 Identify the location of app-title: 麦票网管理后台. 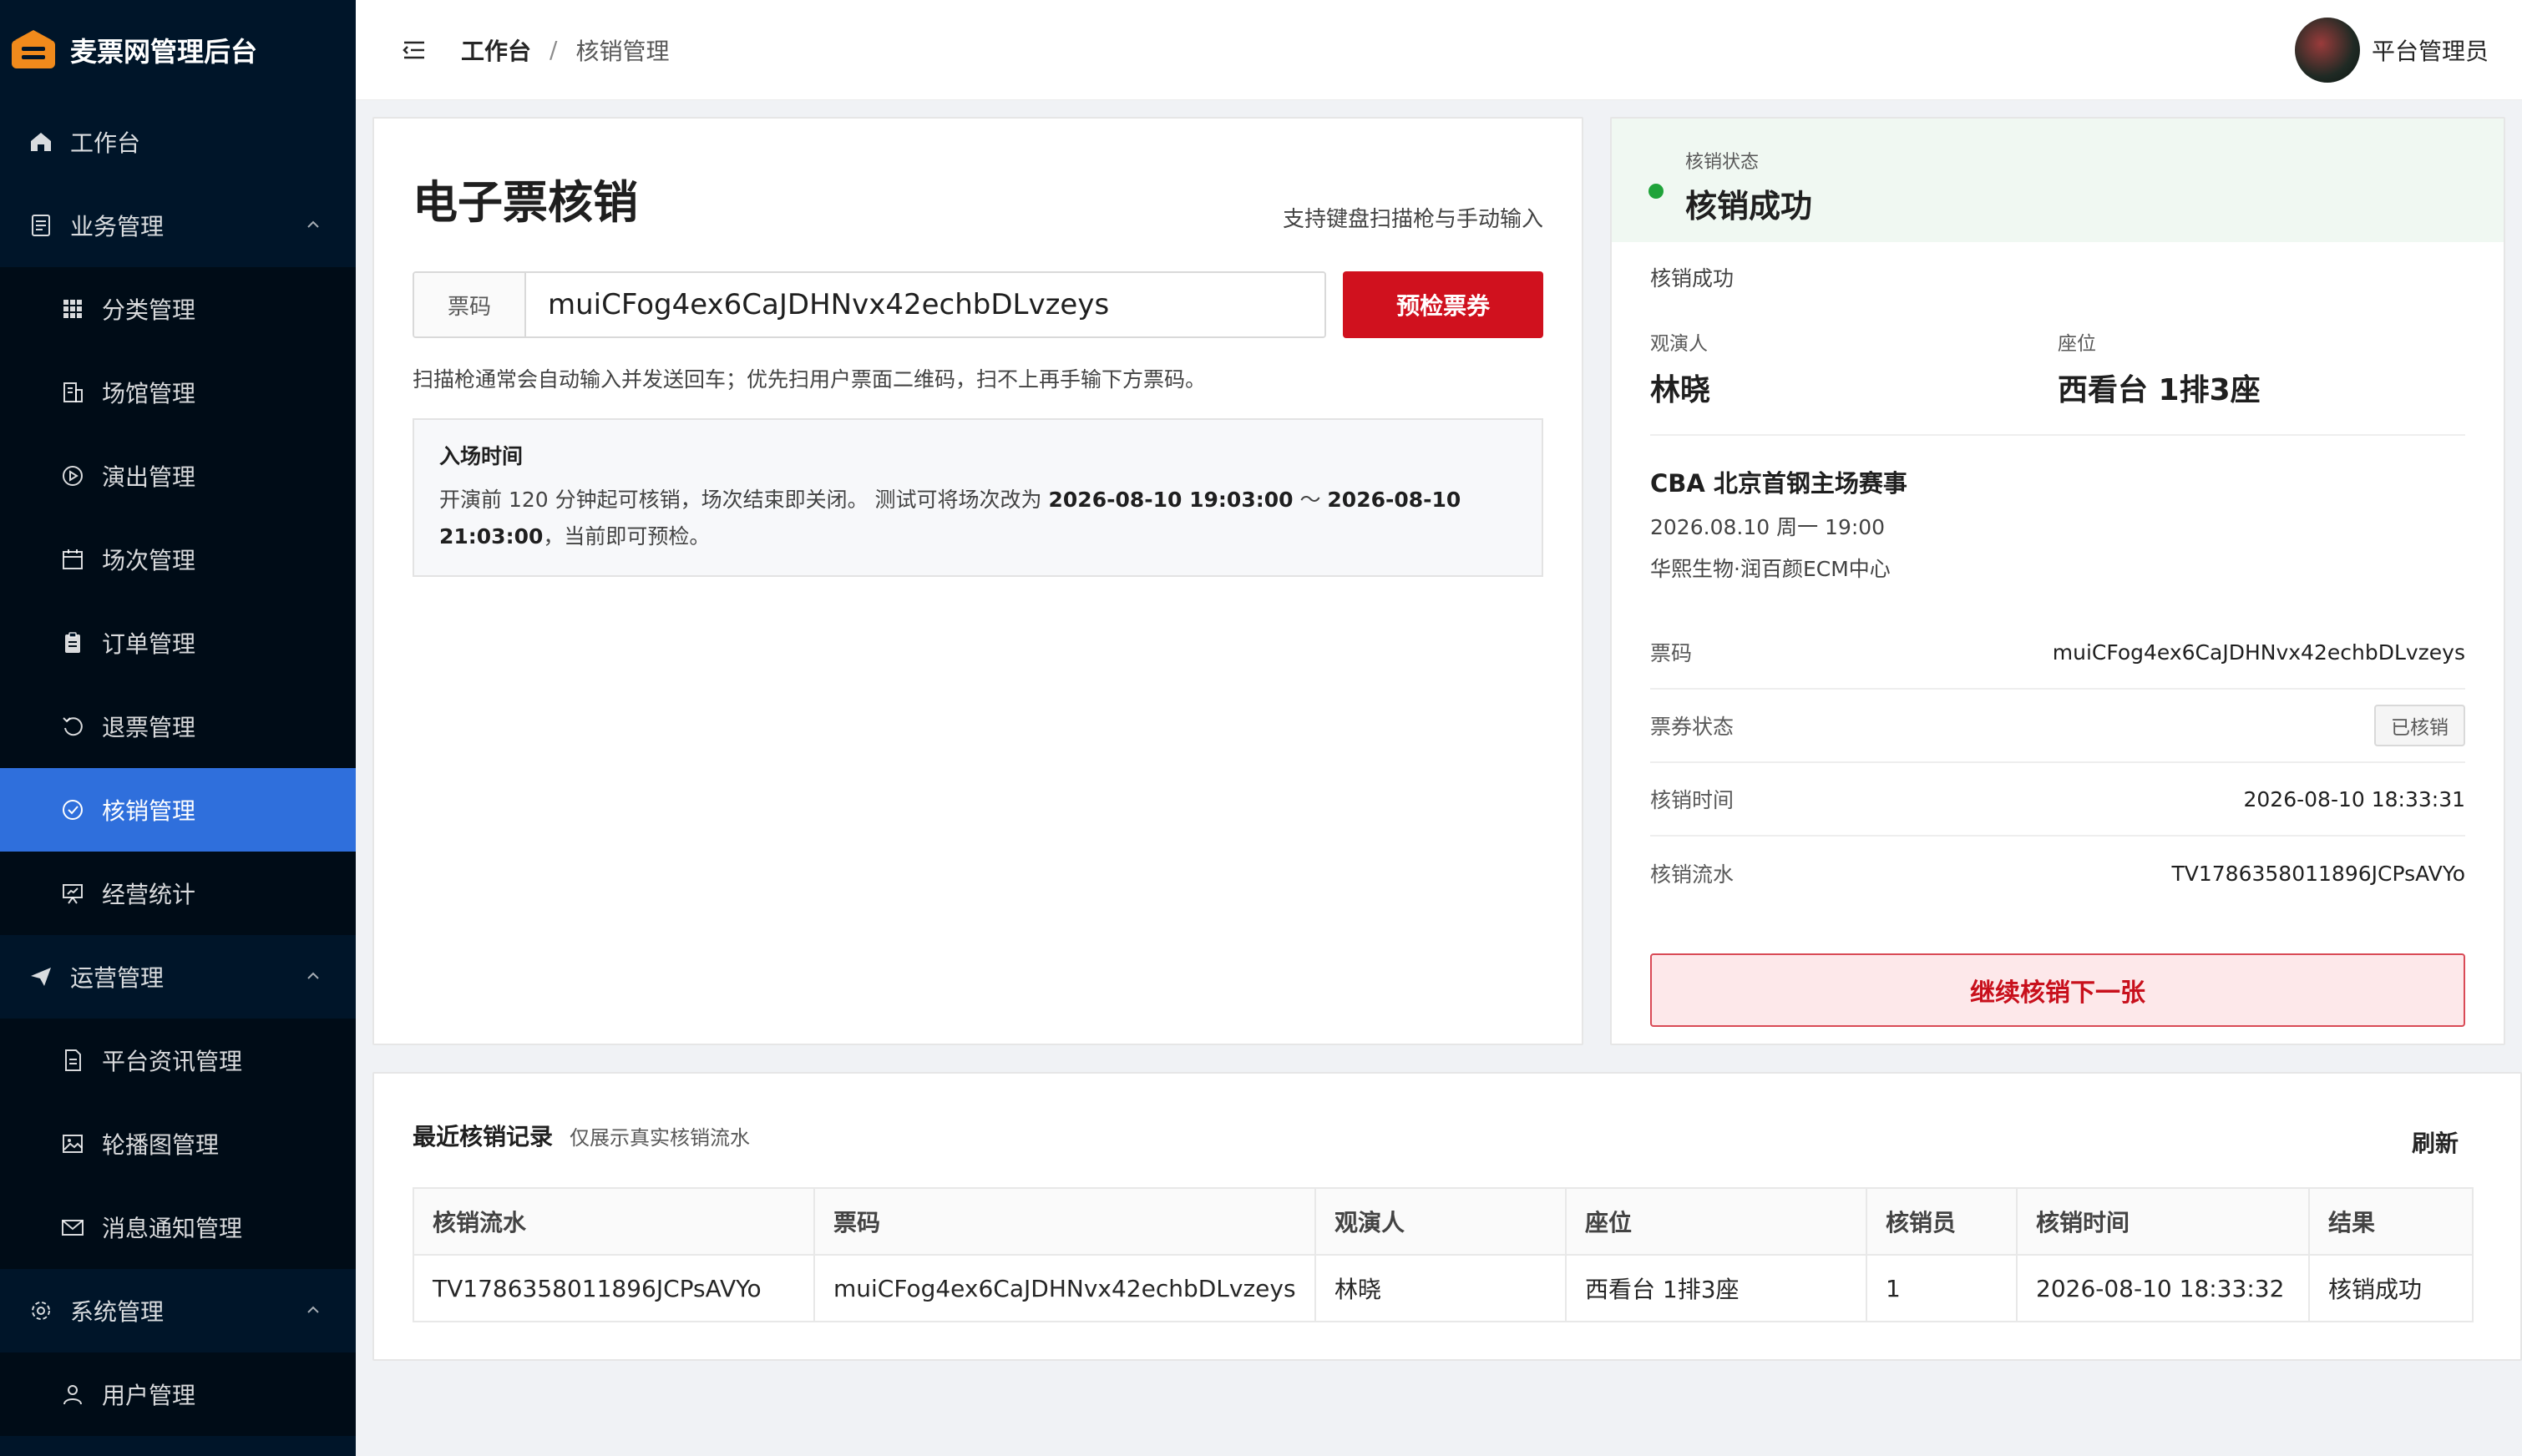
(164, 52).